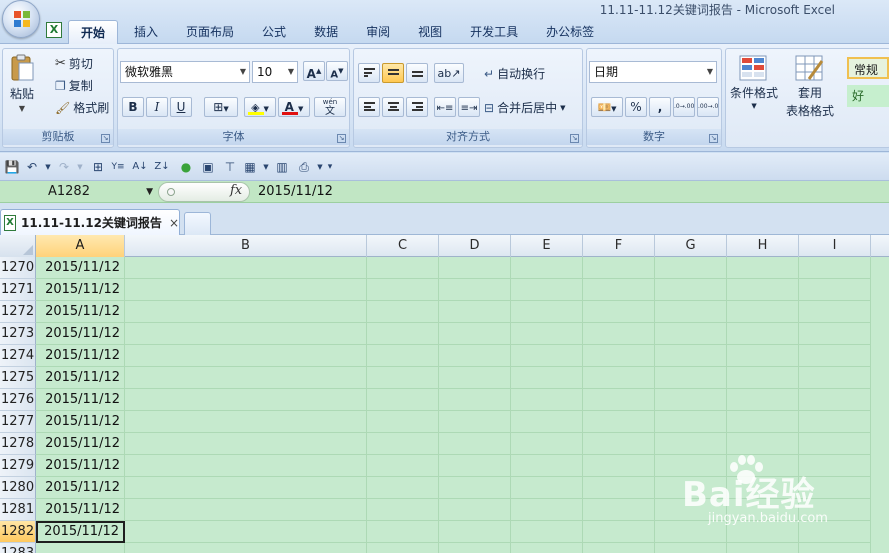 This screenshot has width=889, height=553. Describe the element at coordinates (18, 510) in the screenshot. I see `row-header: 1281` at that location.